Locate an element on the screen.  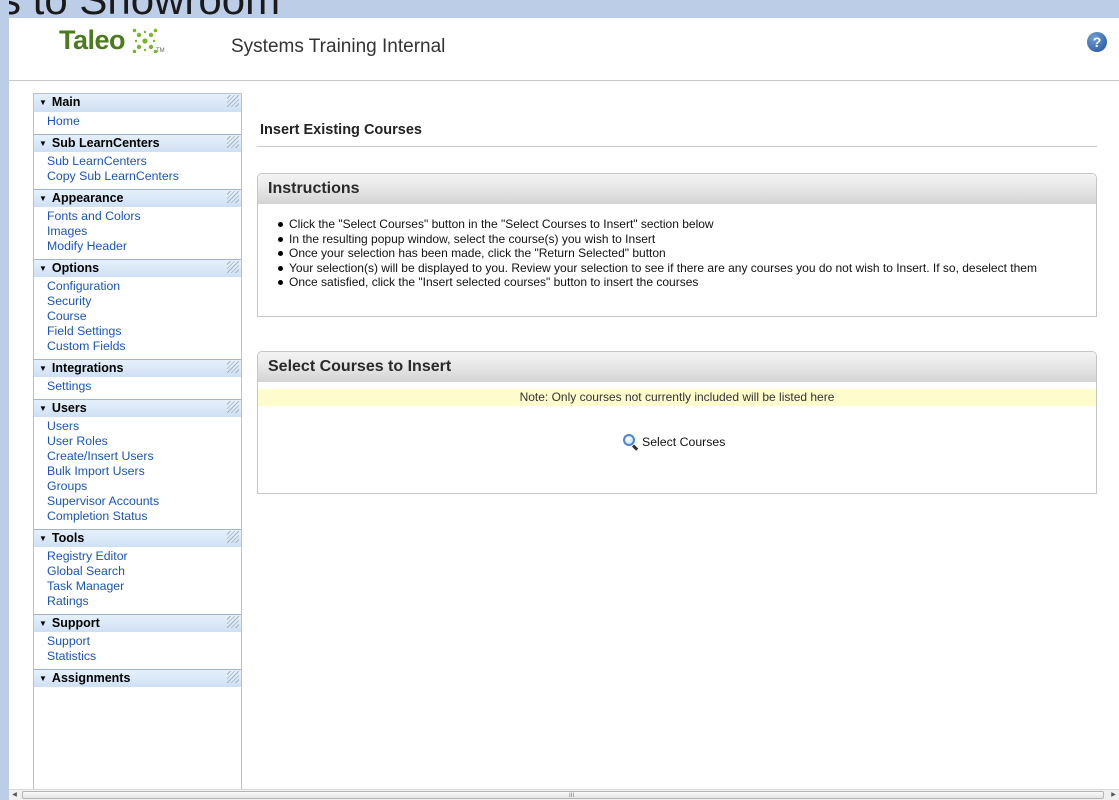
sidebar-item-registry-editor: Registry Editor is located at coordinates (144, 556).